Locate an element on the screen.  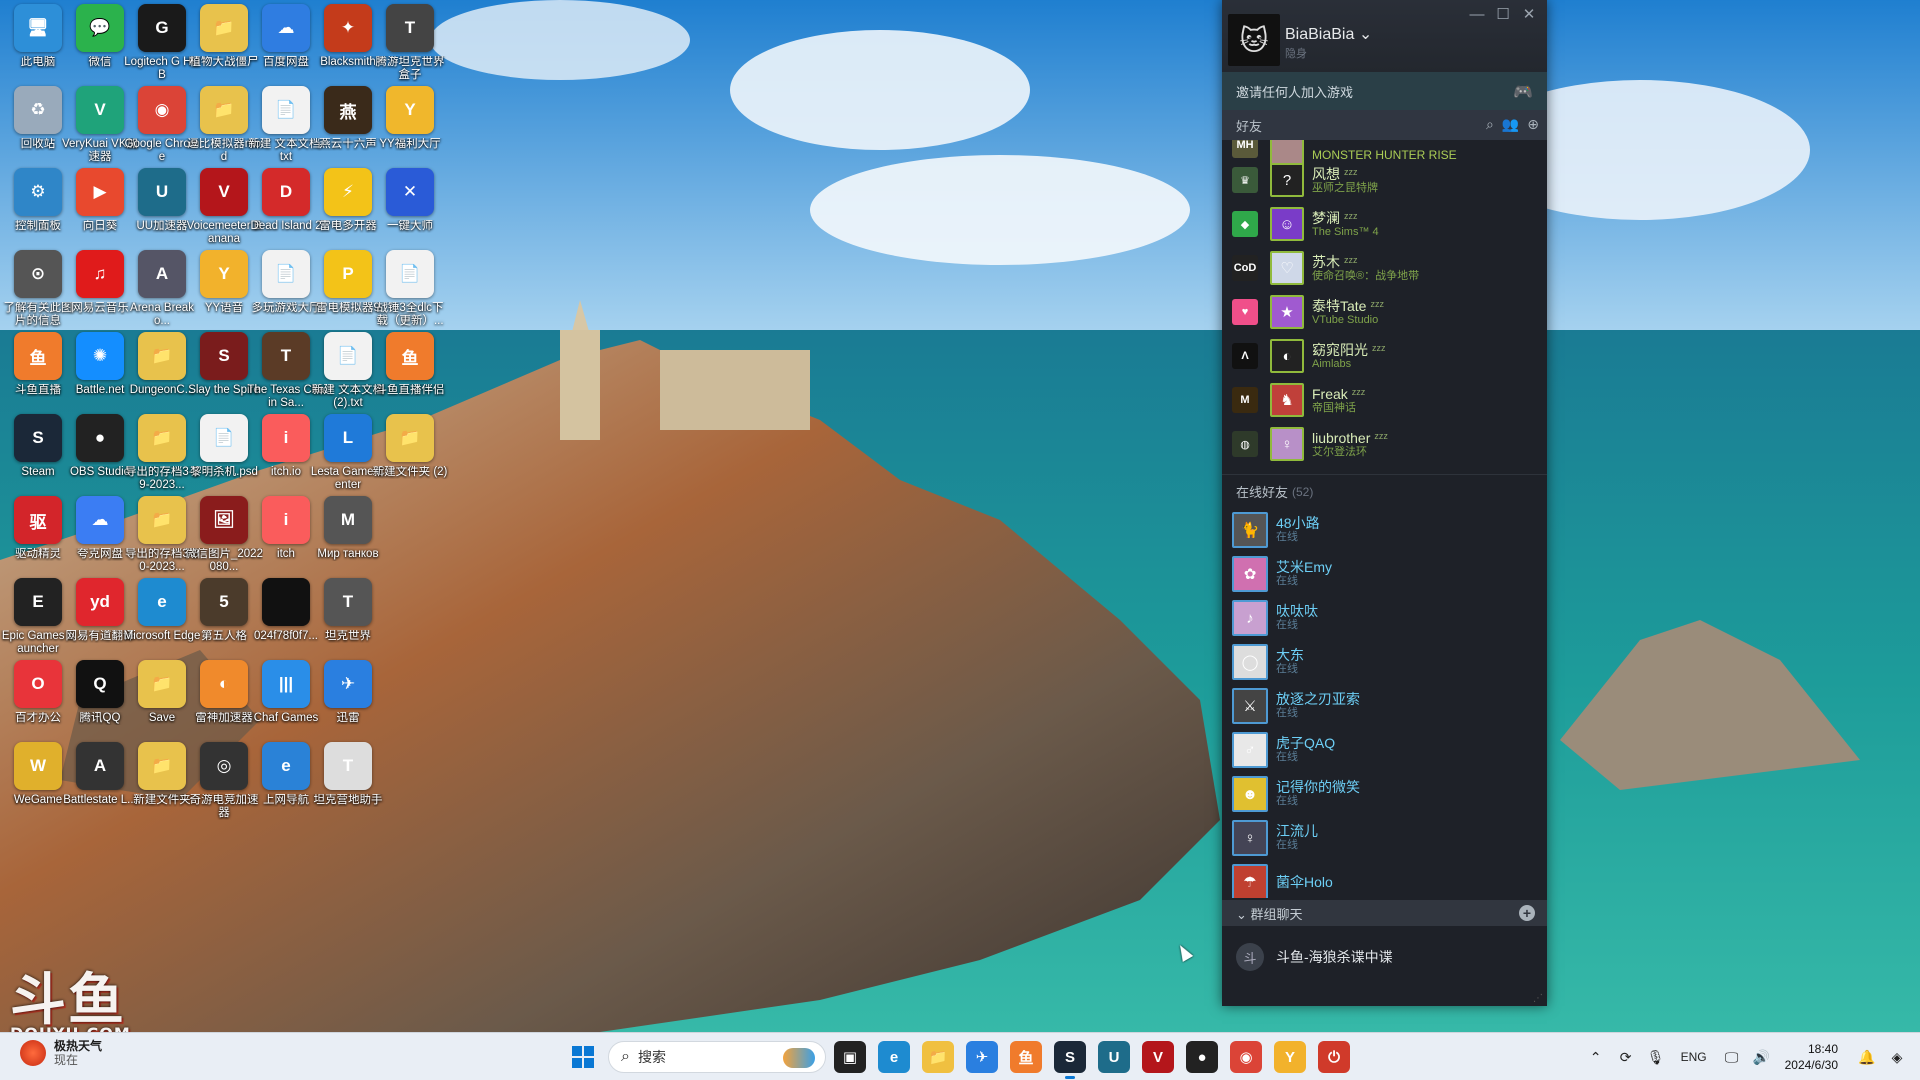
app-icon: S is located at coordinates (38, 438).